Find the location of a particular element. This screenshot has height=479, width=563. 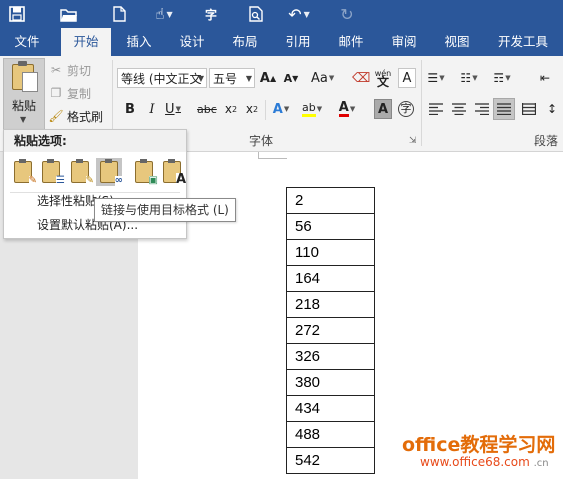

table-row: 218 is located at coordinates (330, 304).